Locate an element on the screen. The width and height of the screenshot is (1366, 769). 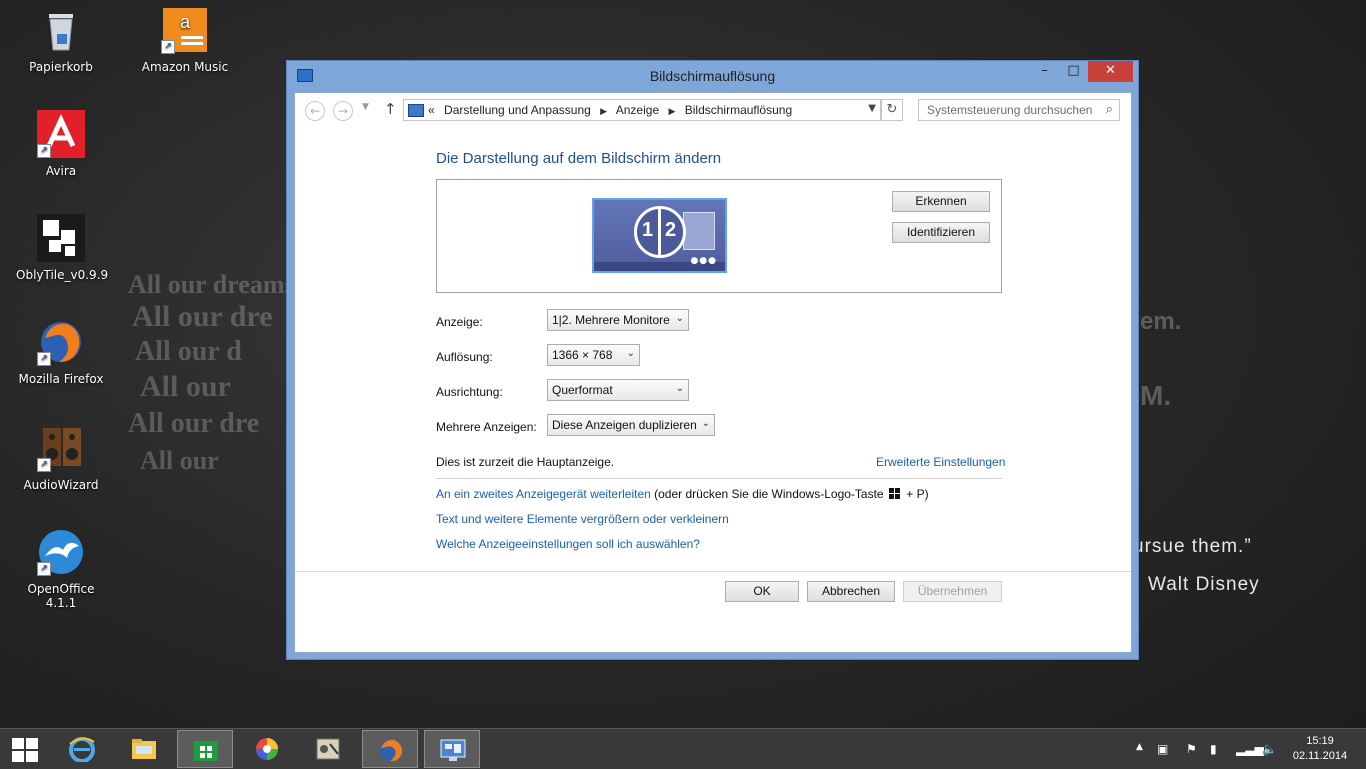
up-arrow-icon: ↑ is located at coordinates (390, 109).